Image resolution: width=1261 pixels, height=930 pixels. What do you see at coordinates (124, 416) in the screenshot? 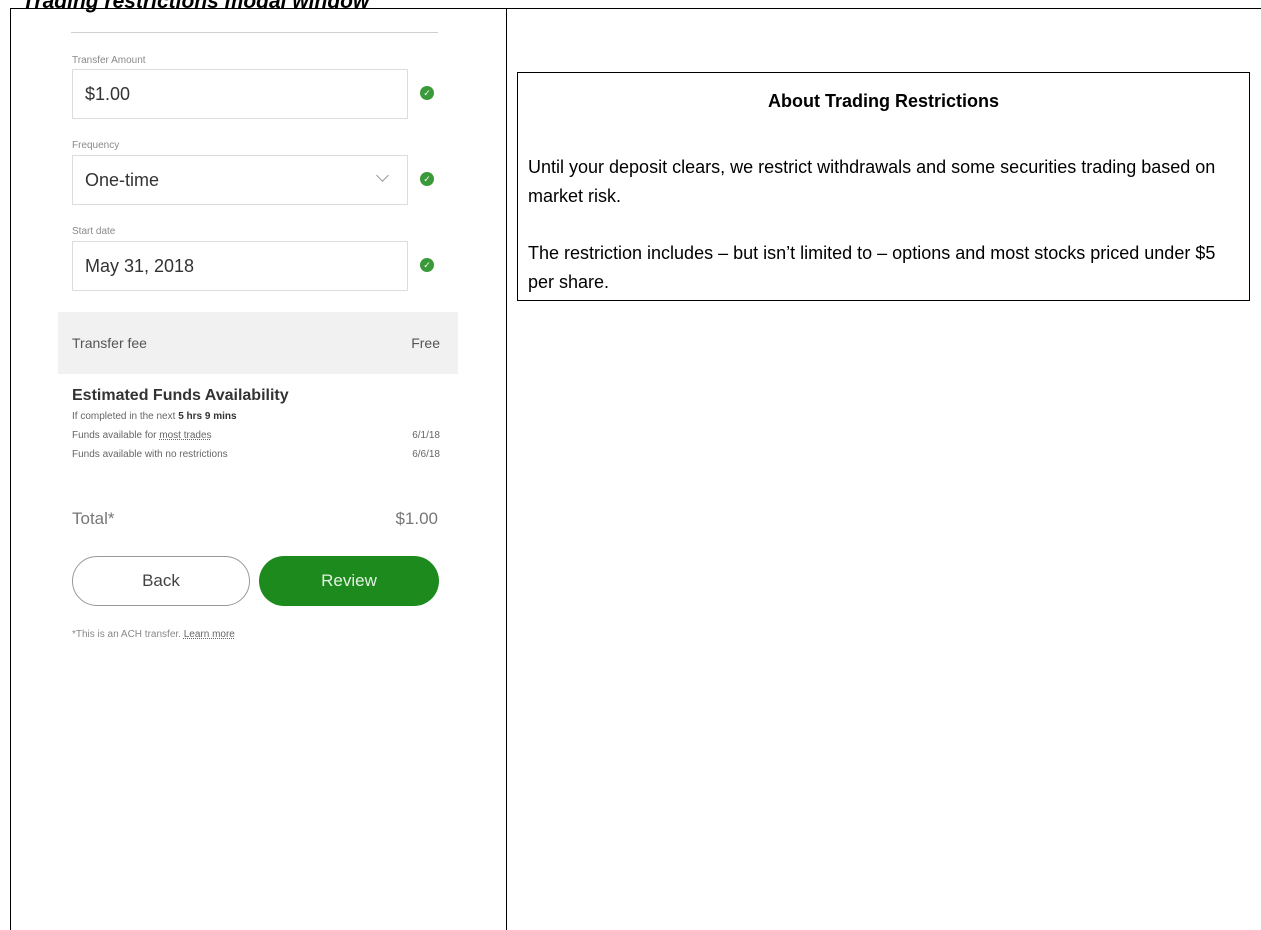
I see `countdown-prefix: If completed in the next` at bounding box center [124, 416].